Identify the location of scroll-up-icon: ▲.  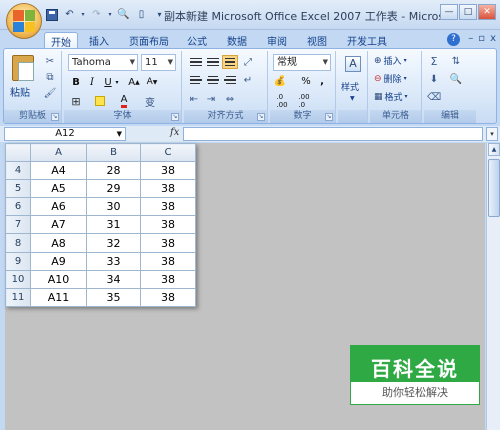
(494, 149).